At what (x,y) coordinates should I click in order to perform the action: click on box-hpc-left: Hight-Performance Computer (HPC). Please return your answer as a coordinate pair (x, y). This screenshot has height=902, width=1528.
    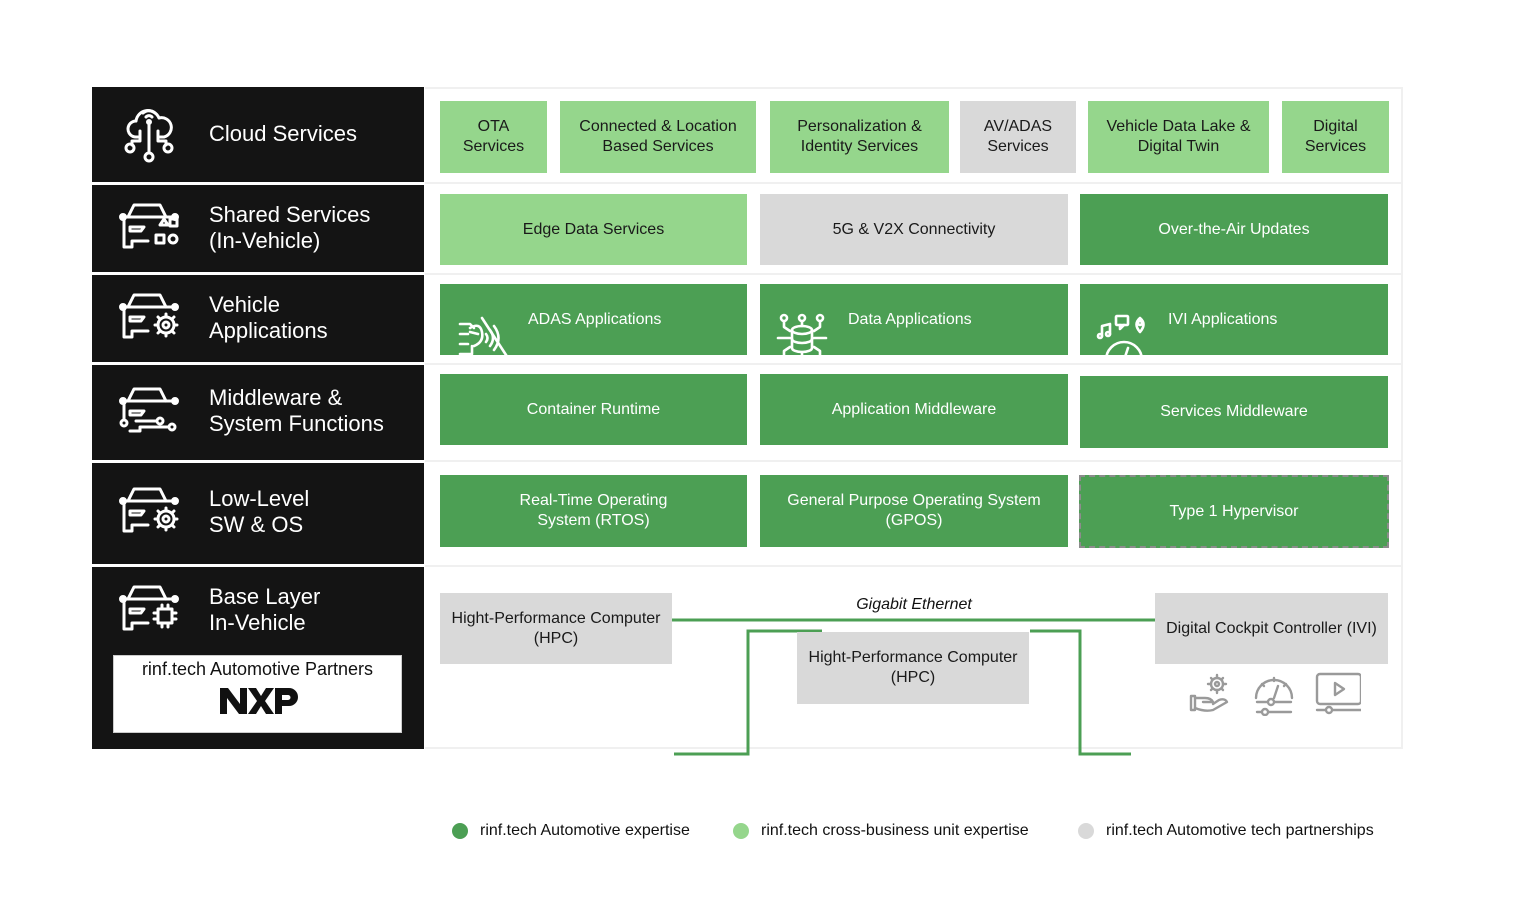
    Looking at the image, I should click on (556, 628).